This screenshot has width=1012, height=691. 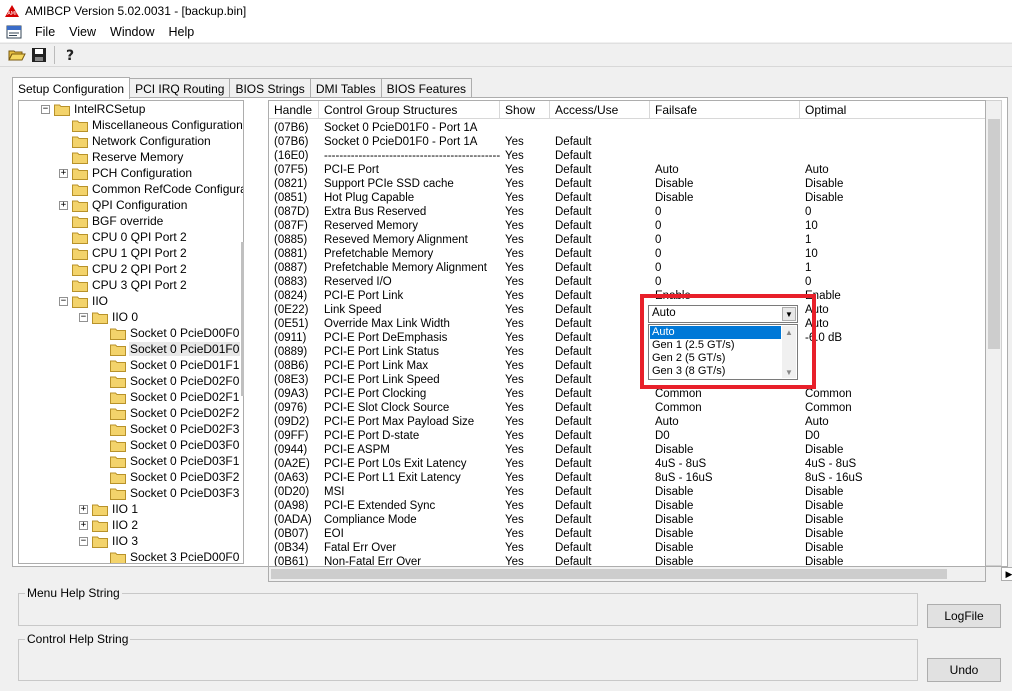 What do you see at coordinates (715, 345) in the screenshot?
I see `dropdown-option: Gen 1 (2.5 GT/s)` at bounding box center [715, 345].